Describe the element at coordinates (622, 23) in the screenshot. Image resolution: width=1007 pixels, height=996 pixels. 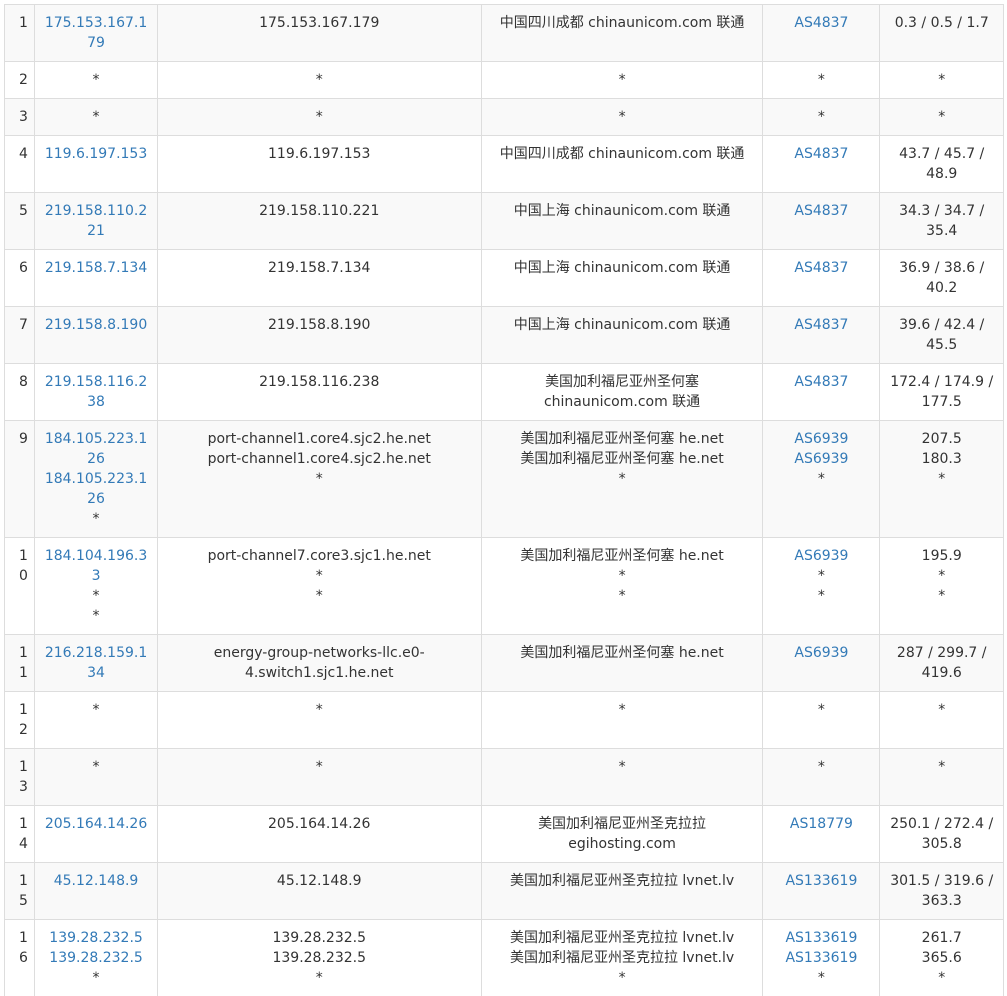
I see `hop-geolocation-text: 中国四川成都 chinaunicom.com 联通` at that location.